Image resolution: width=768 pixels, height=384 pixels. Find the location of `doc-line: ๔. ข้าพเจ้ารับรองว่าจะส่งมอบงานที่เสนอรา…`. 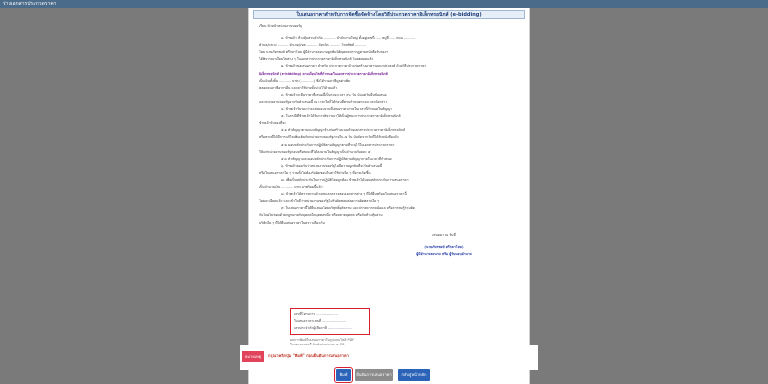

doc-line: ๔. ข้าพเจ้ารับรองว่าจะส่งมอบงานที่เสนอรา… is located at coordinates (336, 109).